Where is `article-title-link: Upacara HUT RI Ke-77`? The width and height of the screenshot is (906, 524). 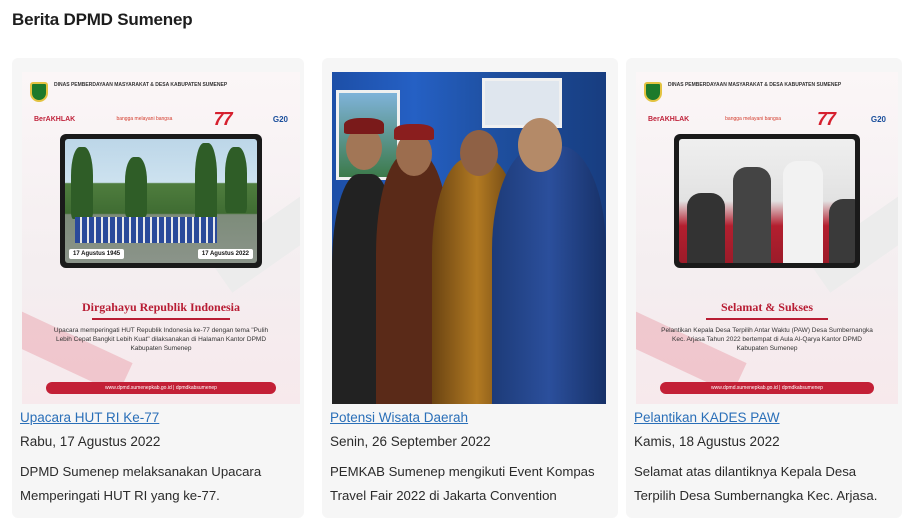 article-title-link: Upacara HUT RI Ke-77 is located at coordinates (89, 417).